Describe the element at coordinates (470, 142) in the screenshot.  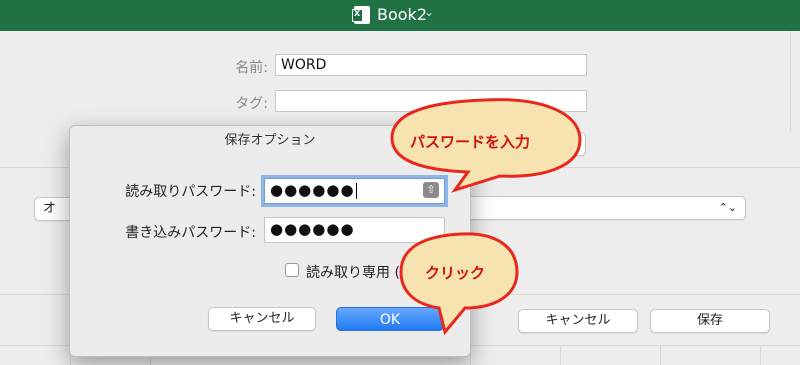
I see `password-callout-text: パスワードを入力` at that location.